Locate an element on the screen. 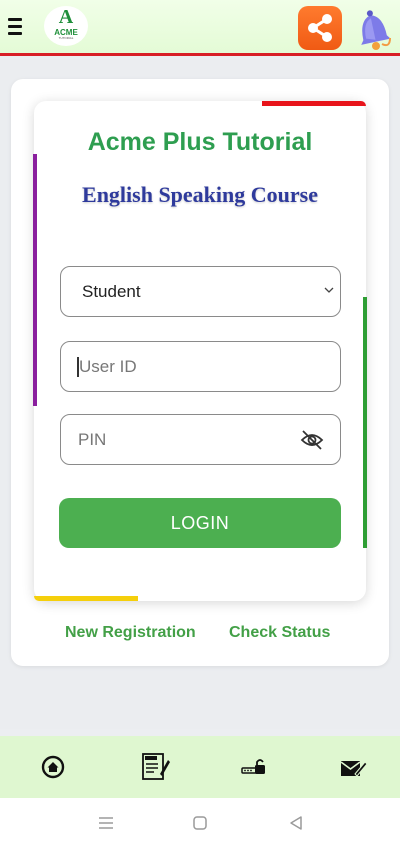 This screenshot has width=400, height=847. accent-bar-red is located at coordinates (314, 103).